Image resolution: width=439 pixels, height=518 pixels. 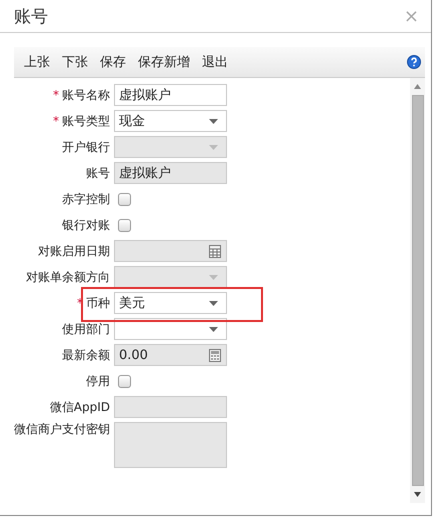 What do you see at coordinates (37, 62) in the screenshot?
I see `toolbar-button: 上张` at bounding box center [37, 62].